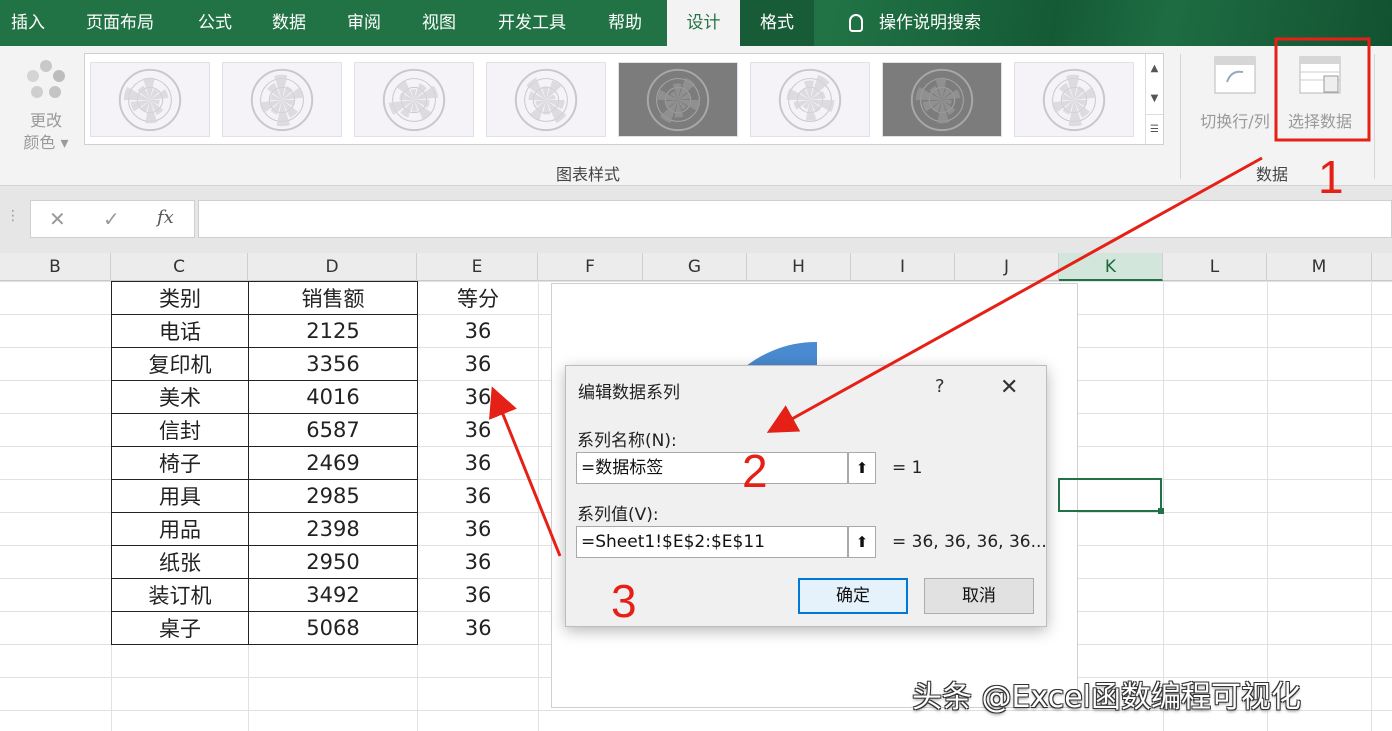 The height and width of the screenshot is (731, 1392). I want to click on col-header-i: I, so click(903, 267).